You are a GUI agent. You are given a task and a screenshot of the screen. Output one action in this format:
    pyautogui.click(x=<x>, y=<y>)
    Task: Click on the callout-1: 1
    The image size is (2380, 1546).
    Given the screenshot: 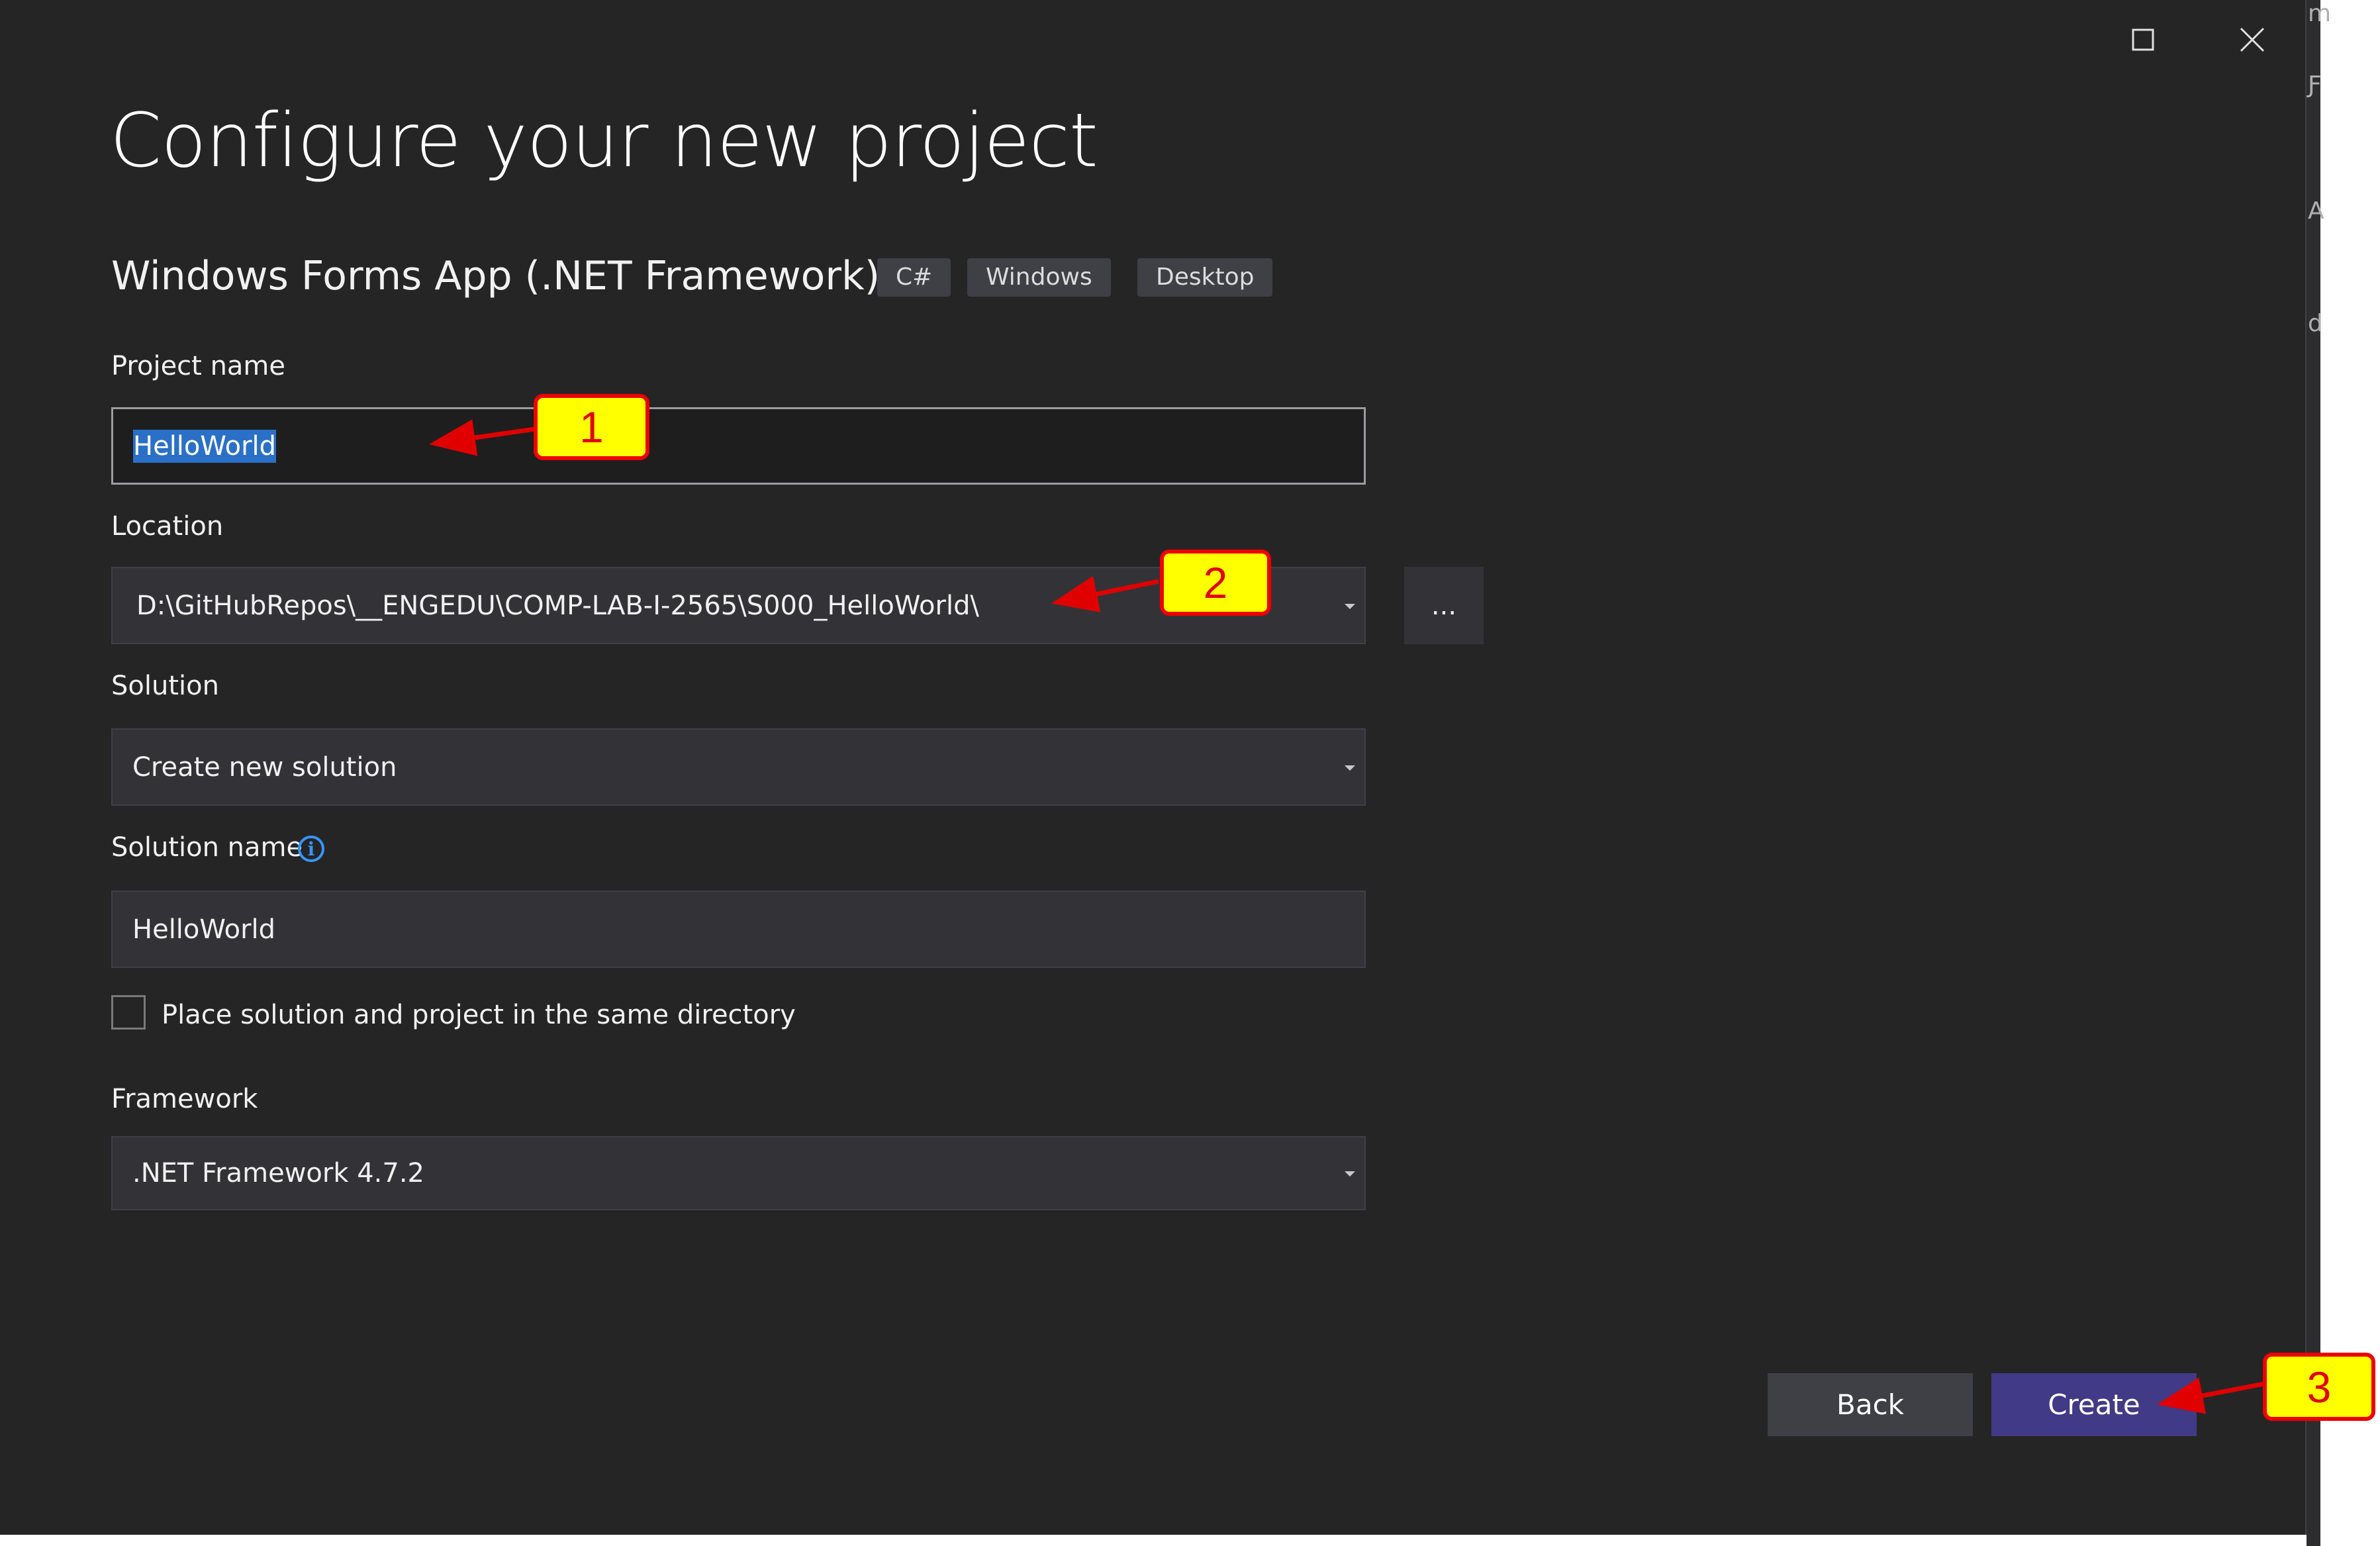 What is the action you would take?
    pyautogui.click(x=591, y=427)
    